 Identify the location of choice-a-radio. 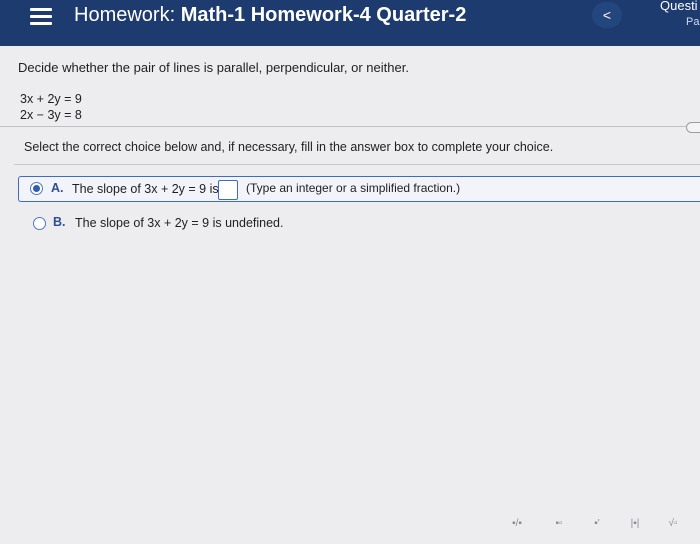
(36, 188).